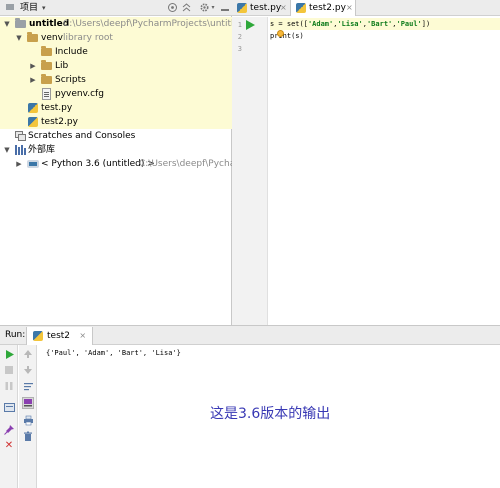 The image size is (500, 488). Describe the element at coordinates (9, 416) in the screenshot. I see `run-toolbar-left: ✕` at that location.